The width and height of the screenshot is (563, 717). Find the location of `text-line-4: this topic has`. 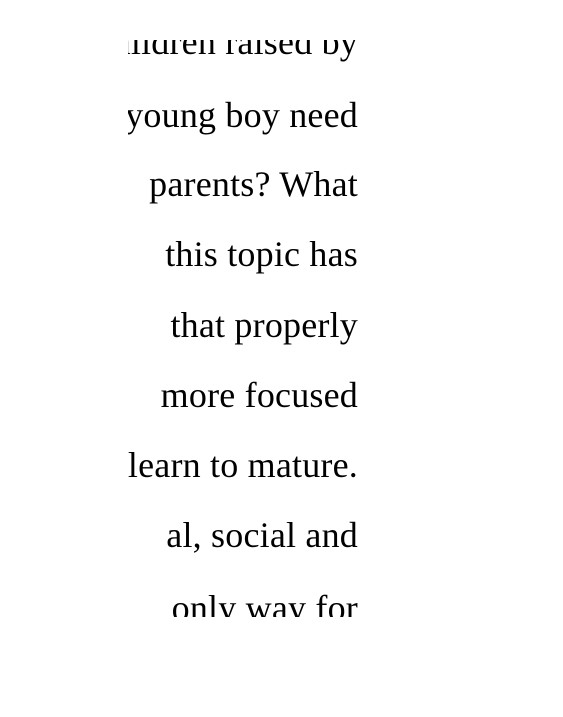

text-line-4: this topic has is located at coordinates (261, 254).